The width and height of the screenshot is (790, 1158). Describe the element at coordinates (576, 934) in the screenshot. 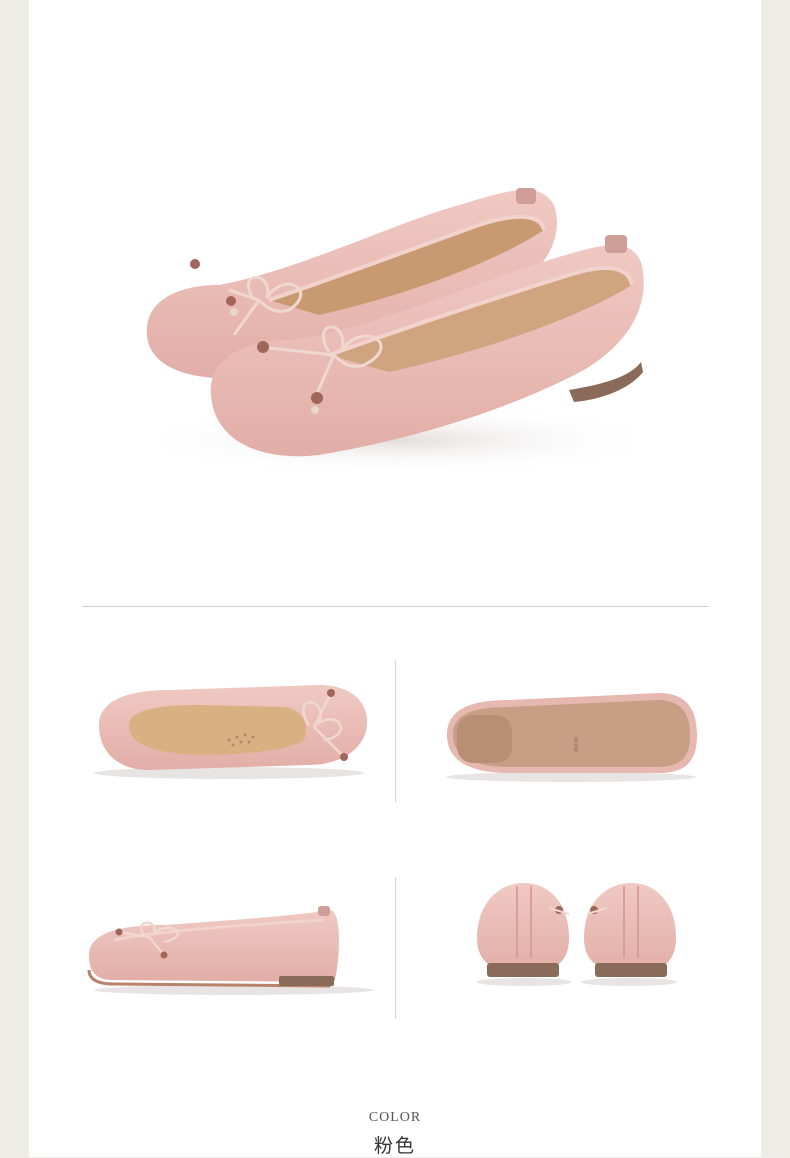

I see `back-view-image` at that location.